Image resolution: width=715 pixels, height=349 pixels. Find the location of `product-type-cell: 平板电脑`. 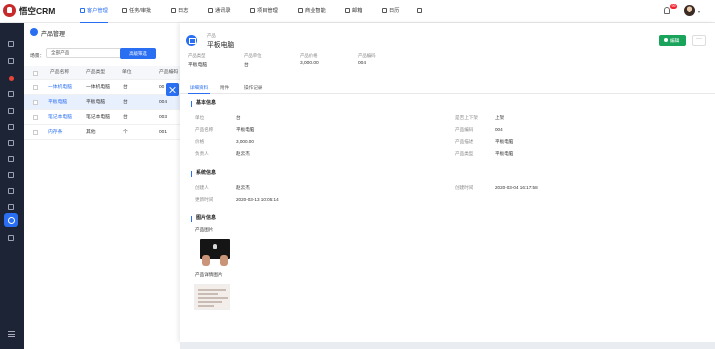

product-type-cell: 平板电脑 is located at coordinates (96, 102).